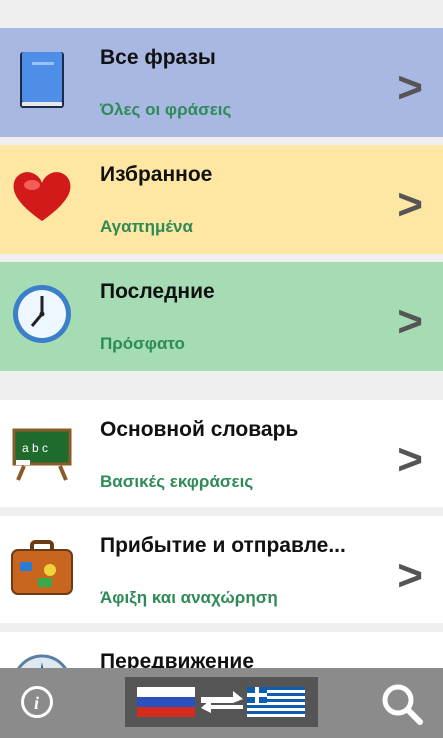 Image resolution: width=443 pixels, height=738 pixels. Describe the element at coordinates (42, 314) in the screenshot. I see `clock-icon` at that location.